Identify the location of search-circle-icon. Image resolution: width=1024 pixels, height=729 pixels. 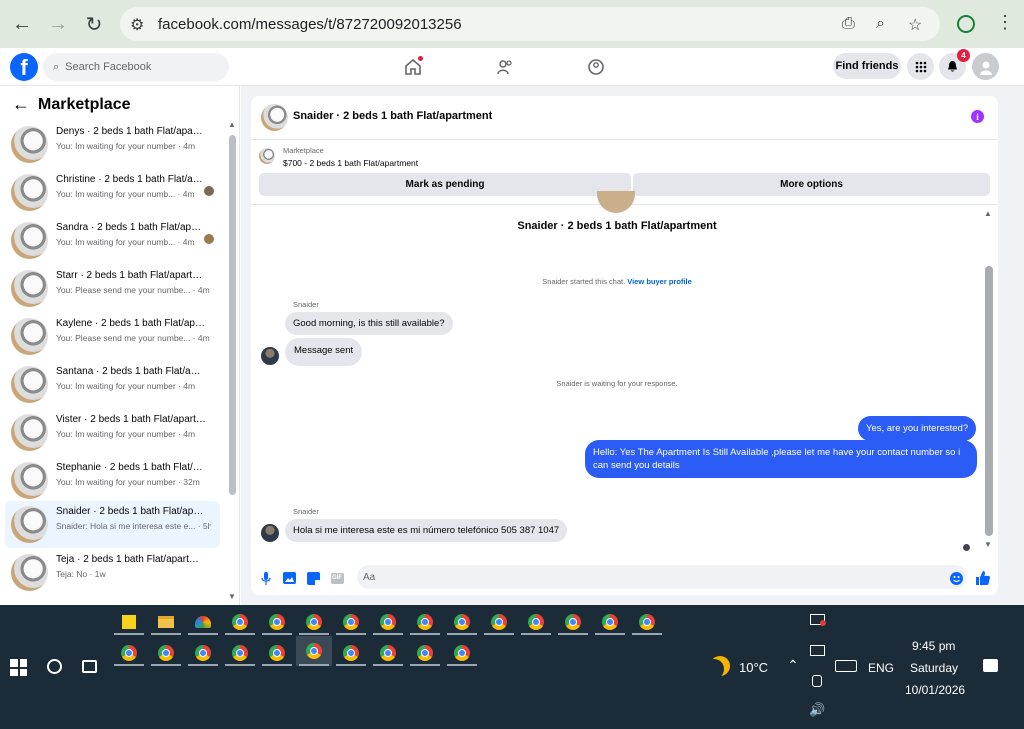
(54, 666).